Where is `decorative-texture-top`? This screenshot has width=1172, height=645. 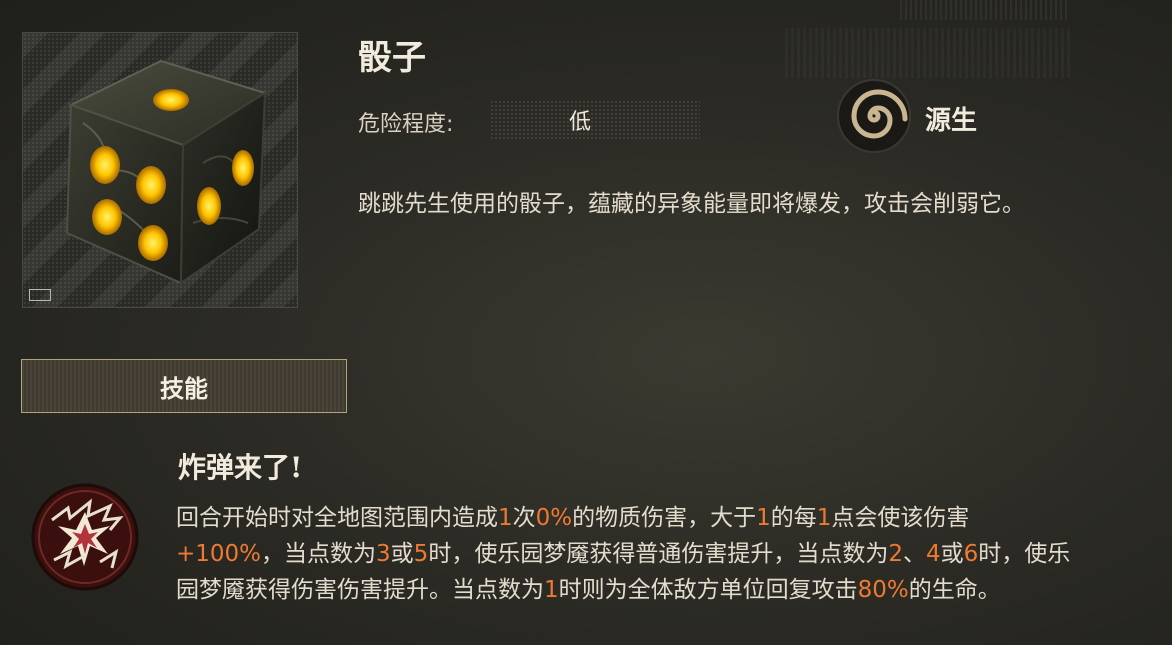 decorative-texture-top is located at coordinates (985, 10).